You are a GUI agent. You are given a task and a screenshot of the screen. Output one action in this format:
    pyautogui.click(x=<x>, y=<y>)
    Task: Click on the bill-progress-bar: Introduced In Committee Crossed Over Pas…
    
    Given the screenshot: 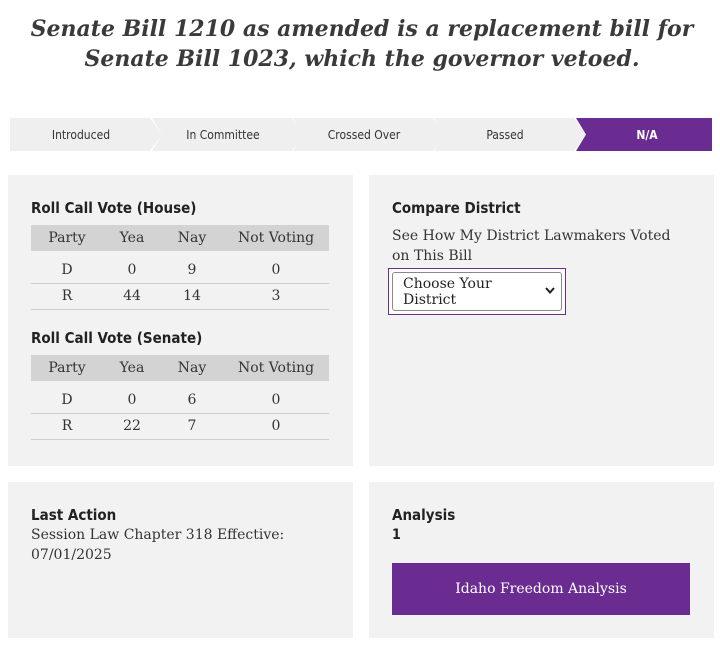 What is the action you would take?
    pyautogui.click(x=361, y=134)
    